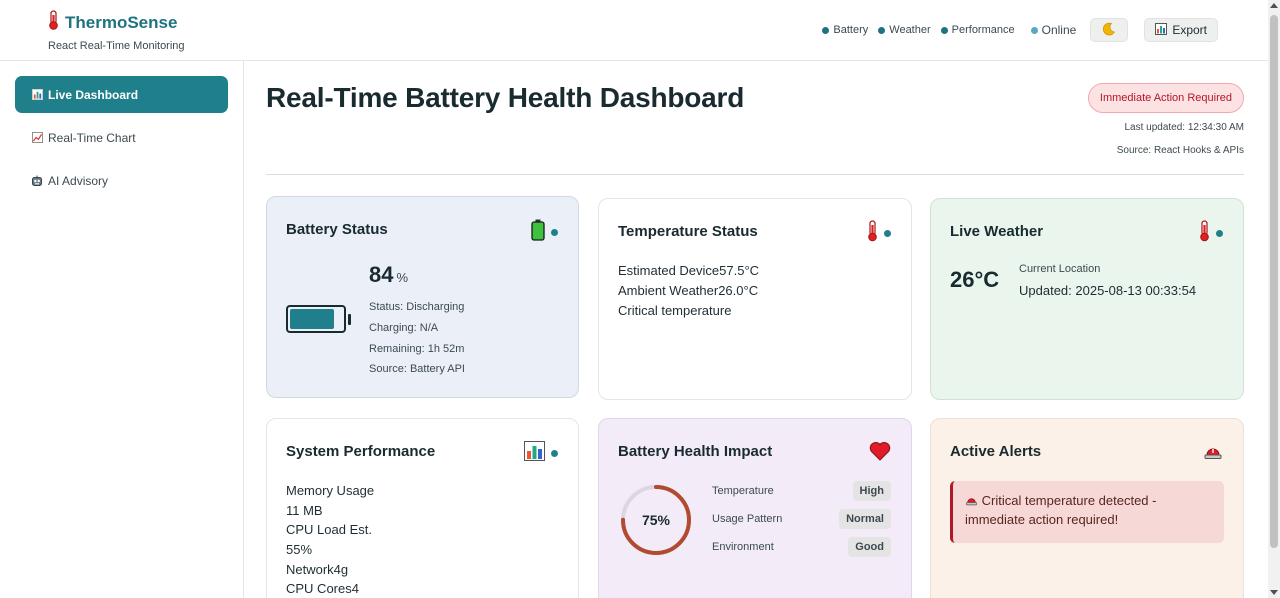  Describe the element at coordinates (1108, 290) in the screenshot. I see `weather-updated: Updated: 2025-08-13 00:33:54` at that location.